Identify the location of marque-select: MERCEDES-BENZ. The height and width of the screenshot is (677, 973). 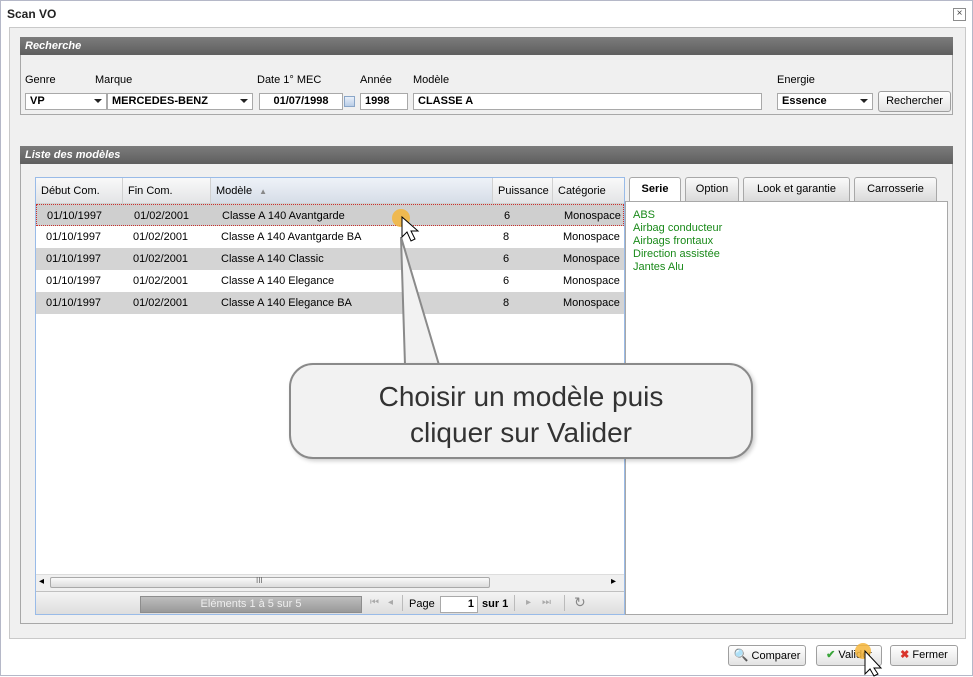
(180, 101).